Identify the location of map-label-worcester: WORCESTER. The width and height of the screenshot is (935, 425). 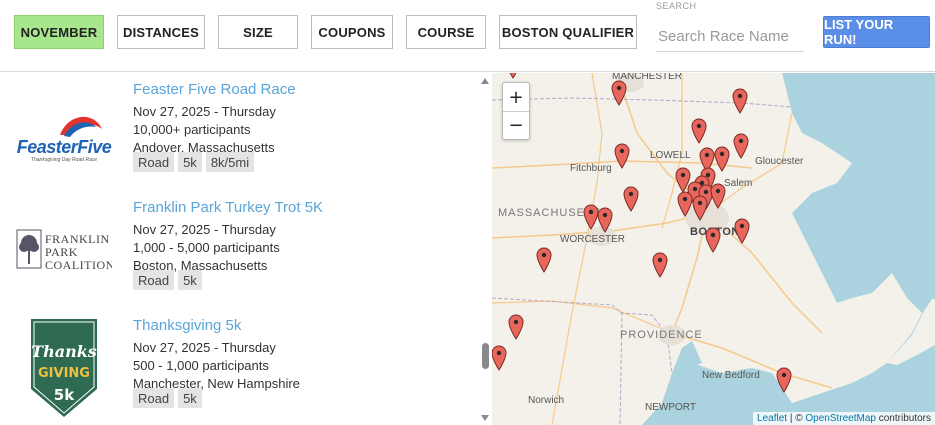
(592, 239).